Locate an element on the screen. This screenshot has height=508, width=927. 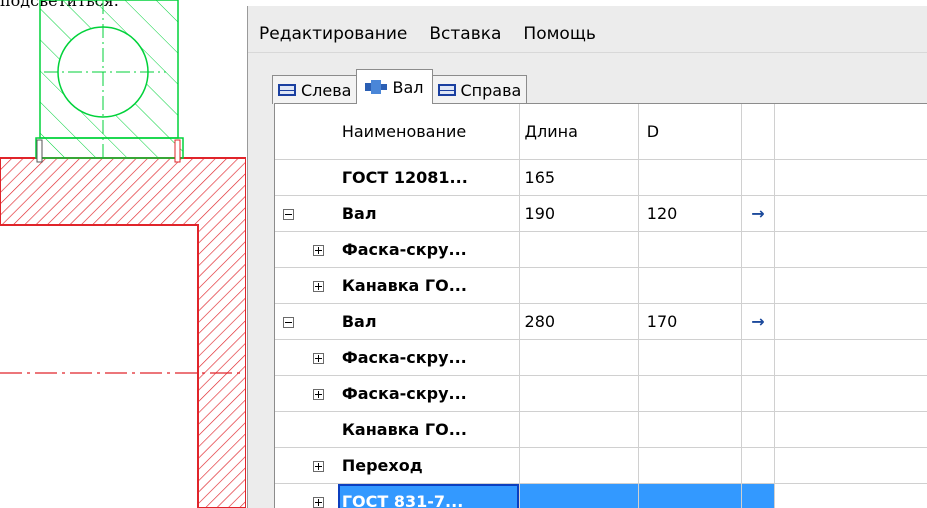
table-row: Вал 190 120 → is located at coordinates (601, 213).